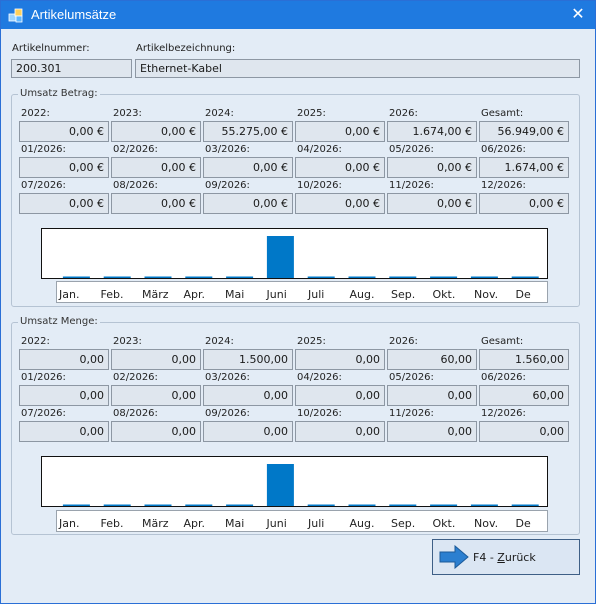  What do you see at coordinates (484, 277) in the screenshot?
I see `amount-bar-Nov.` at bounding box center [484, 277].